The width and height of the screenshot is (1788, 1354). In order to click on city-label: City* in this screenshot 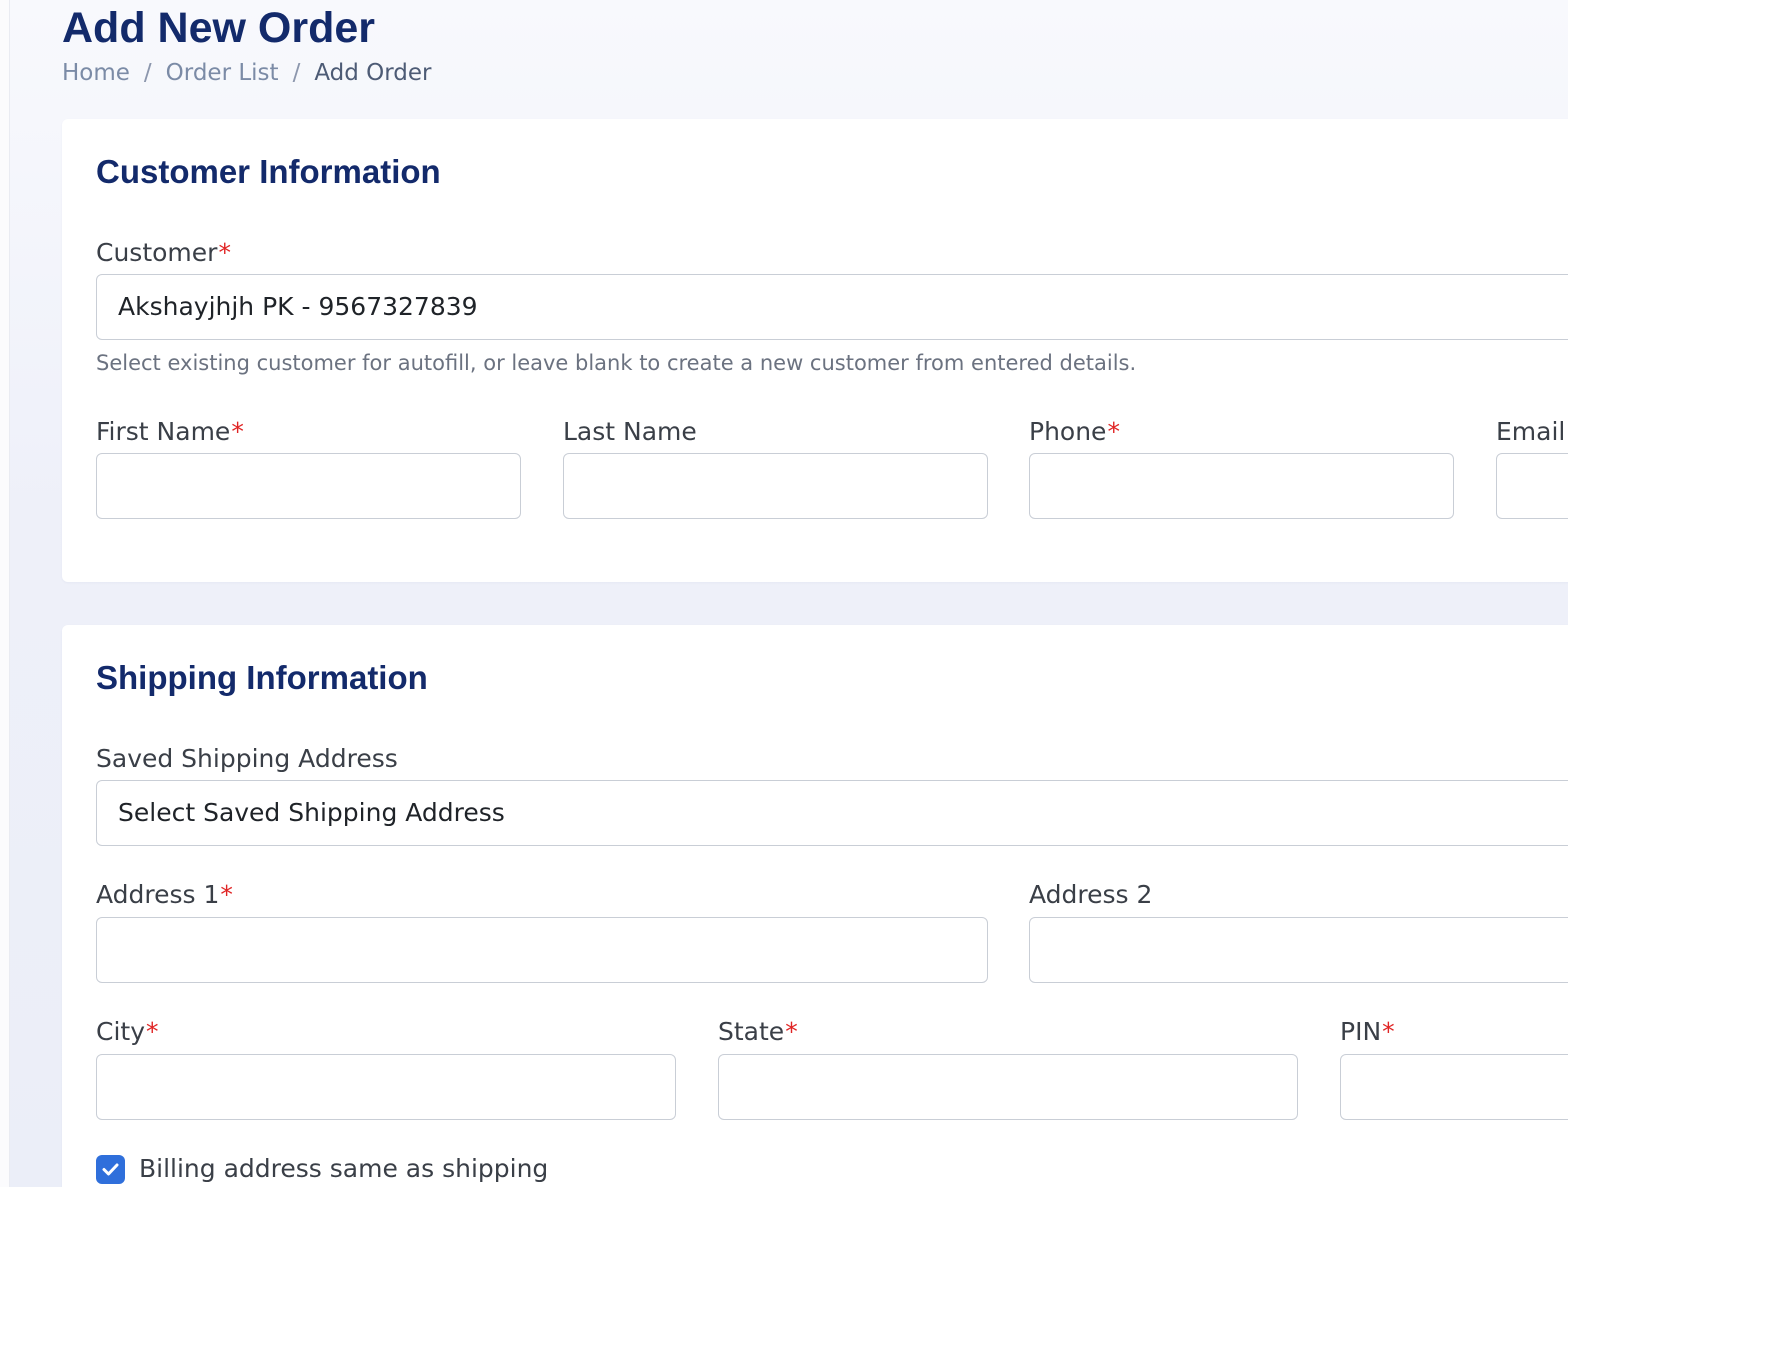, I will do `click(127, 1032)`.